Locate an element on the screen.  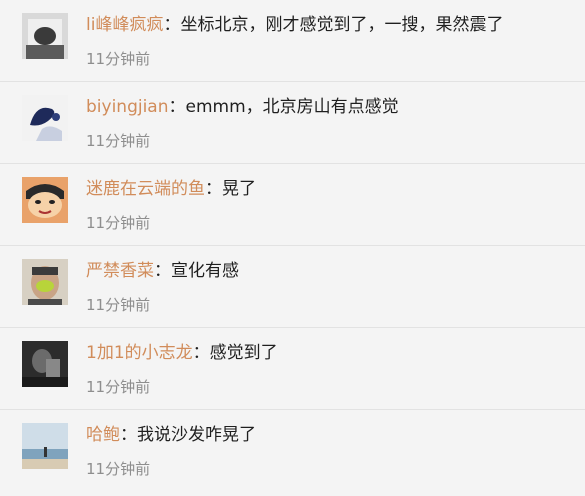
comment-line: biyingjian：emmm，北京房山有点感觉 is located at coordinates (242, 107).